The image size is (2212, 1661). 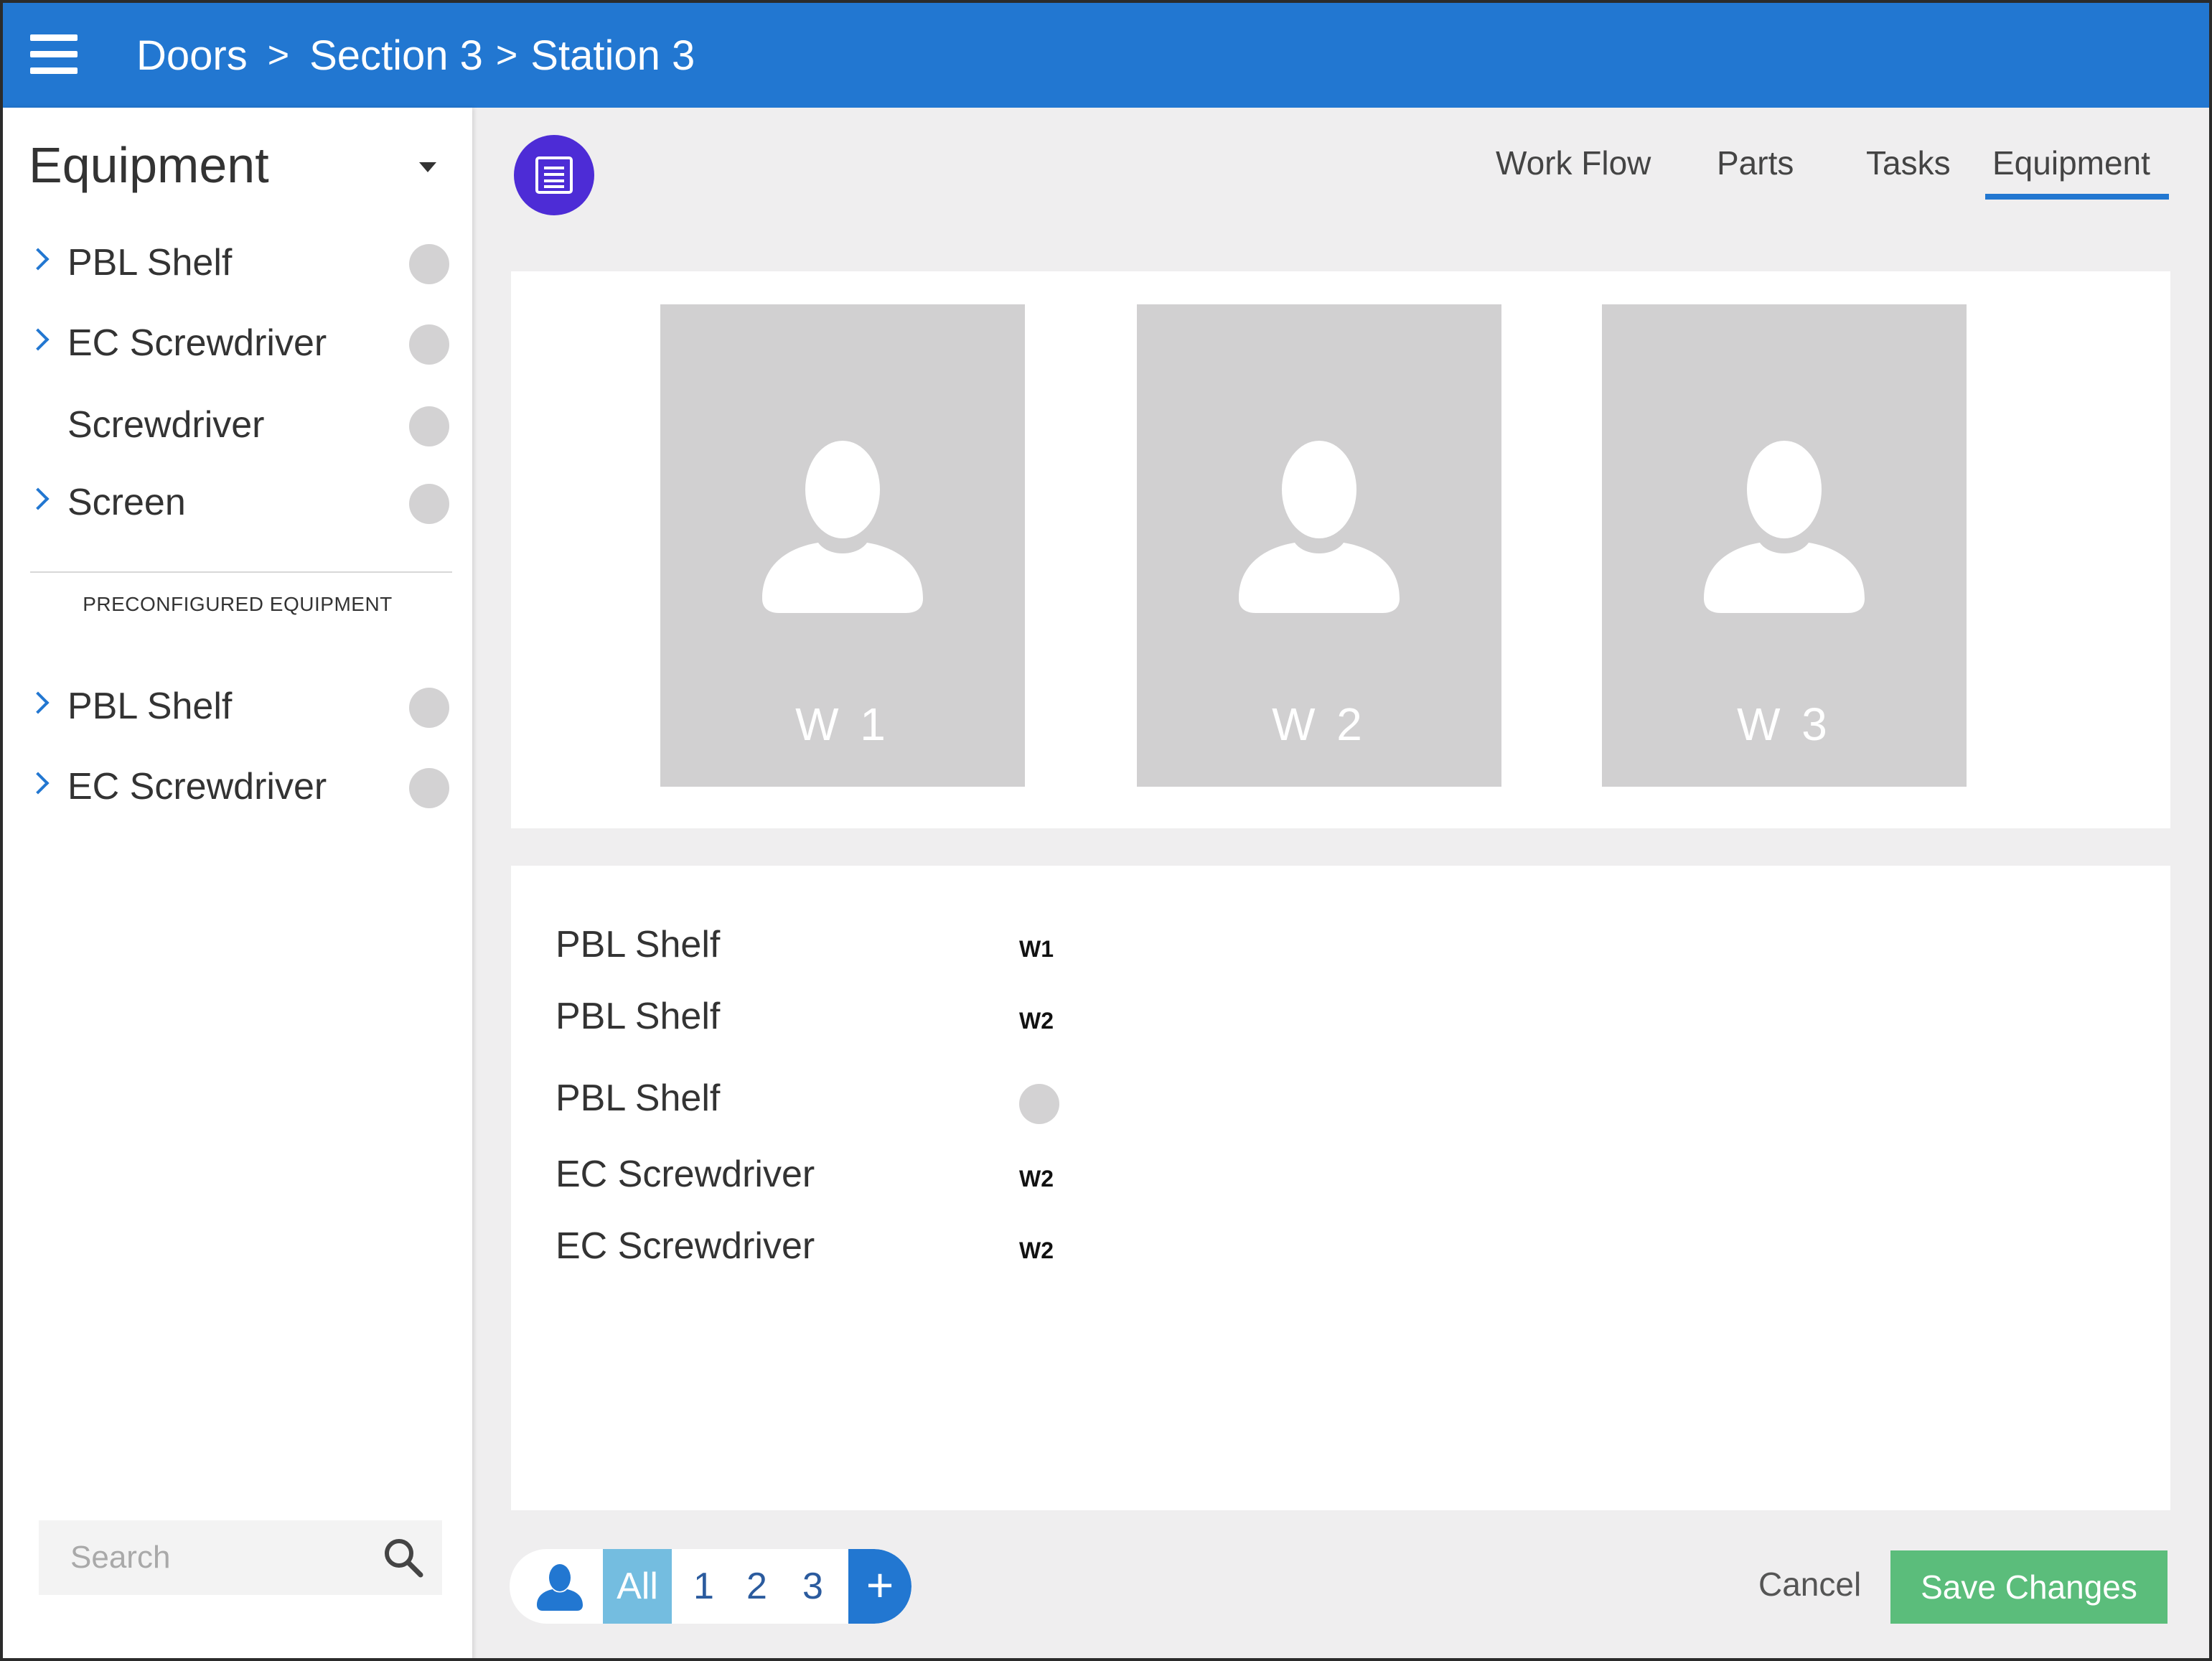 What do you see at coordinates (879, 1587) in the screenshot?
I see `add-worker-button: +` at bounding box center [879, 1587].